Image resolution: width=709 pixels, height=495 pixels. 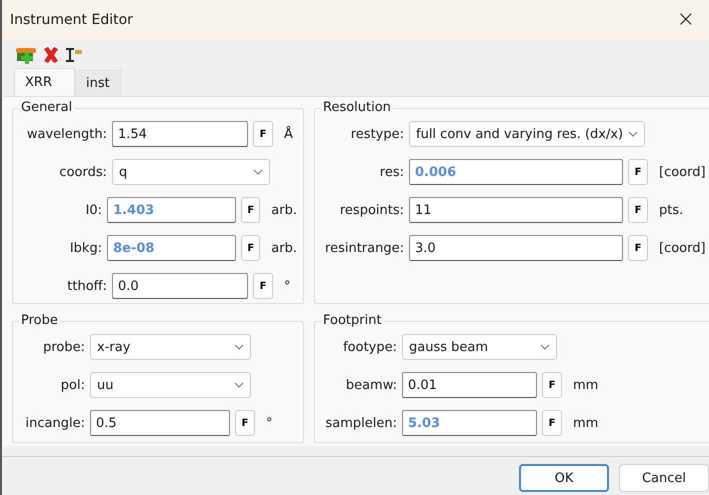 What do you see at coordinates (180, 286) in the screenshot?
I see `input-field: 0.0` at bounding box center [180, 286].